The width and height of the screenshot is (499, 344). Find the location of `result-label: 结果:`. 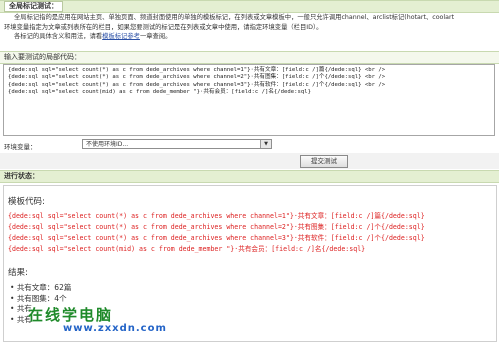

result-label: 结果: is located at coordinates (18, 273).